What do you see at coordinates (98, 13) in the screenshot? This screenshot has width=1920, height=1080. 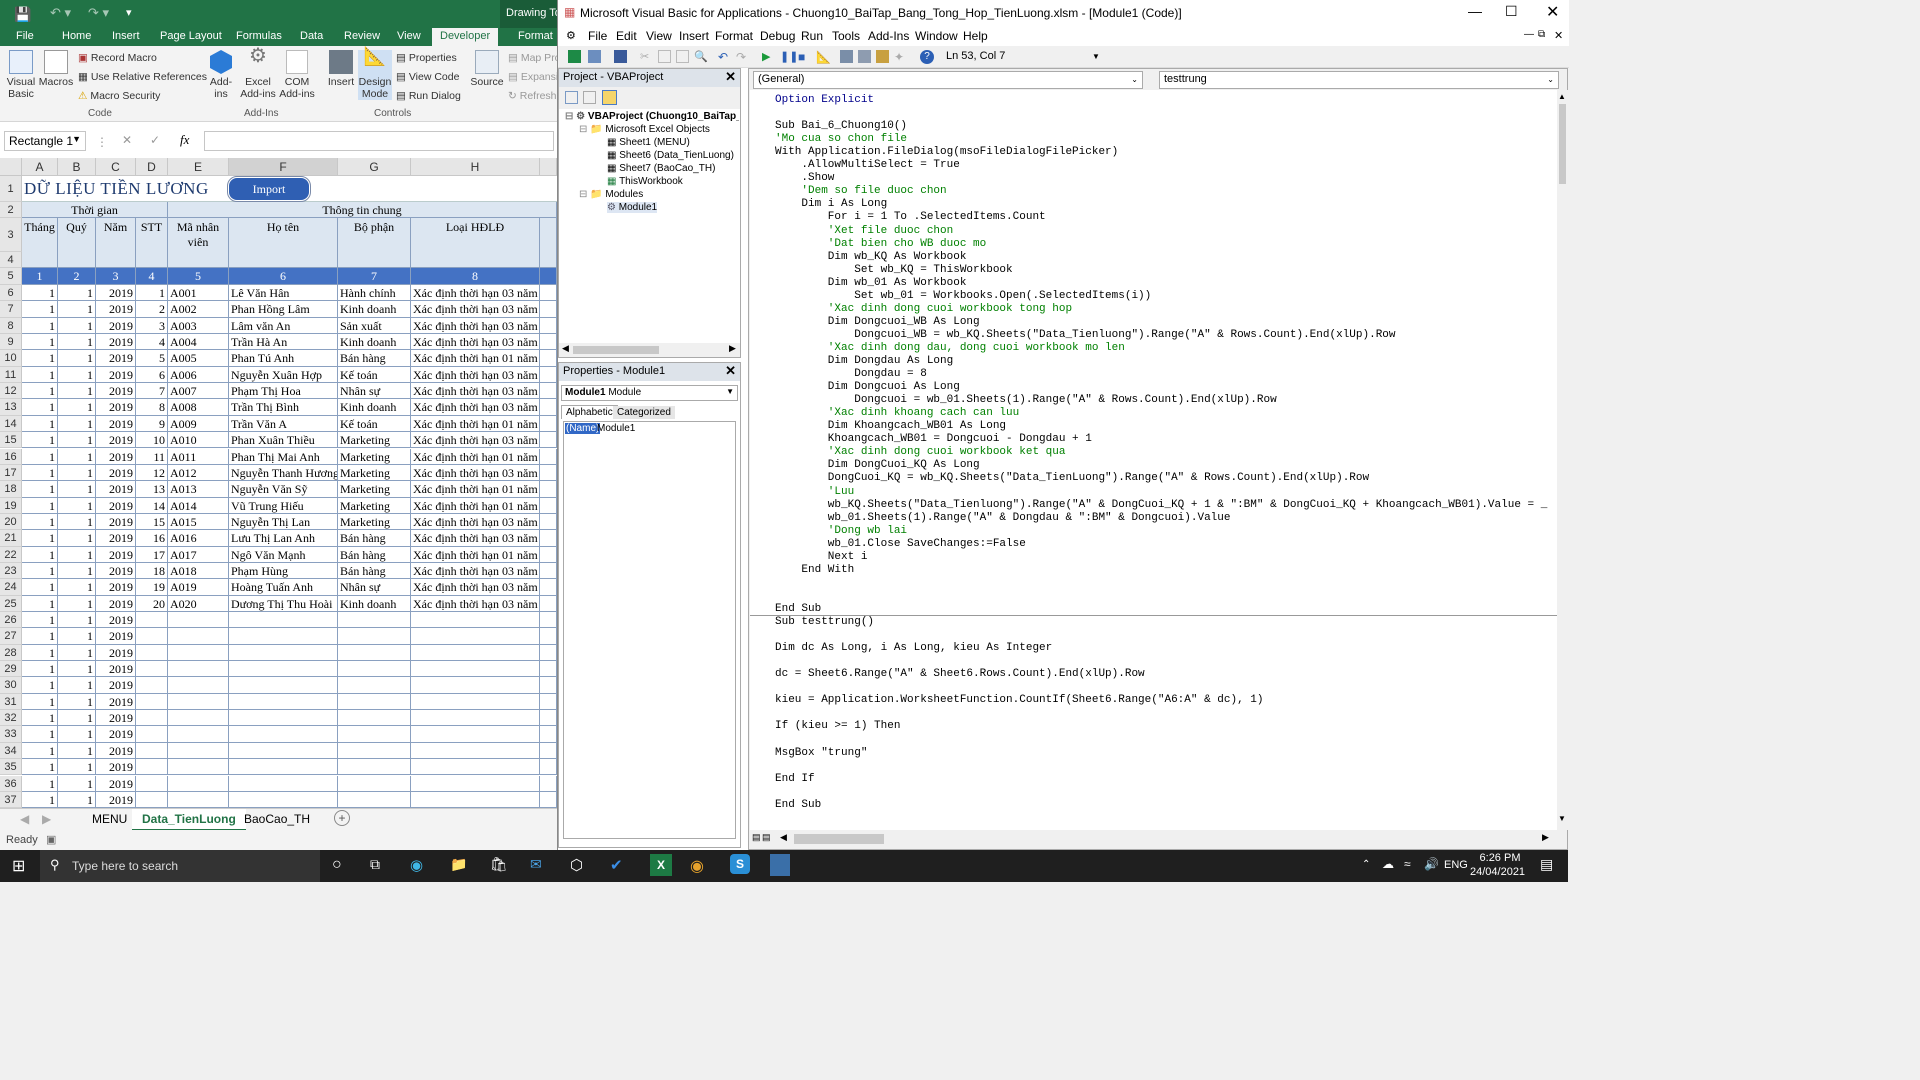 I see `redo-icon: ↷ ▾` at bounding box center [98, 13].